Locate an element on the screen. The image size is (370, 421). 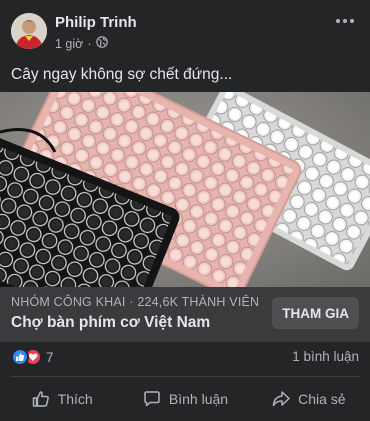
comment-icon is located at coordinates (152, 399).